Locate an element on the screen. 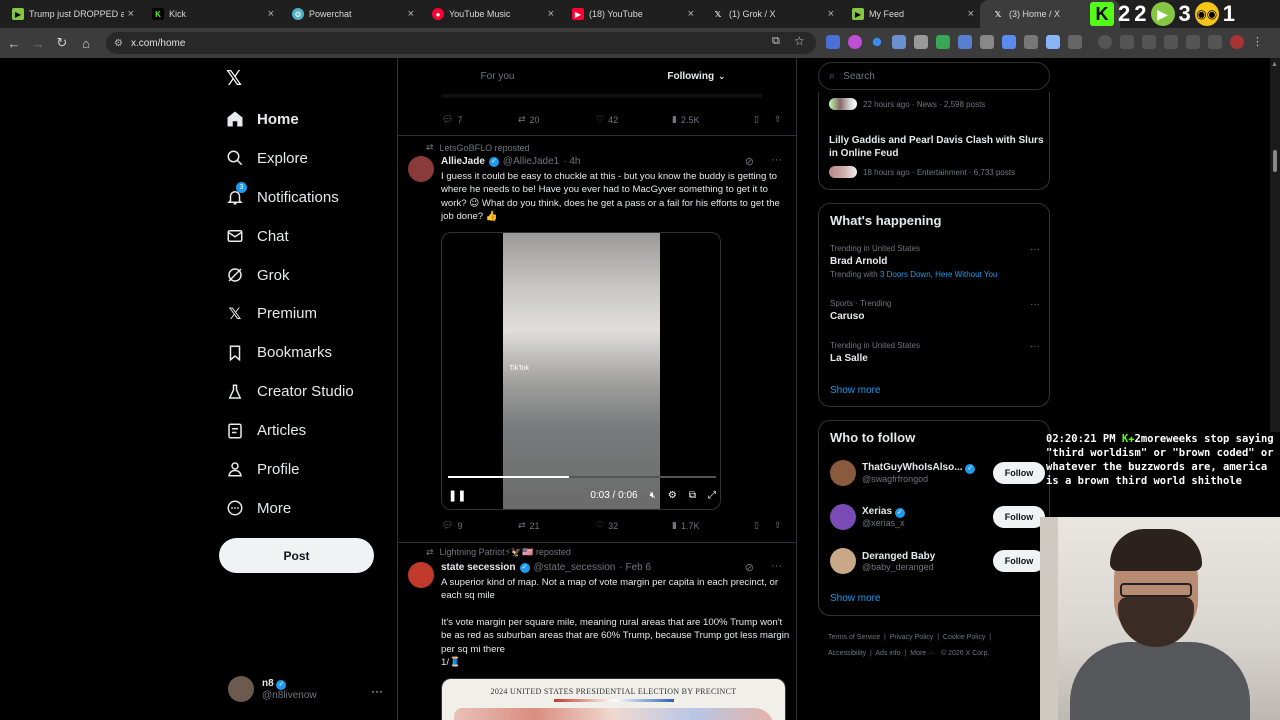 The height and width of the screenshot is (720, 1280). reply-button: 💬︎ 9 is located at coordinates (480, 525).